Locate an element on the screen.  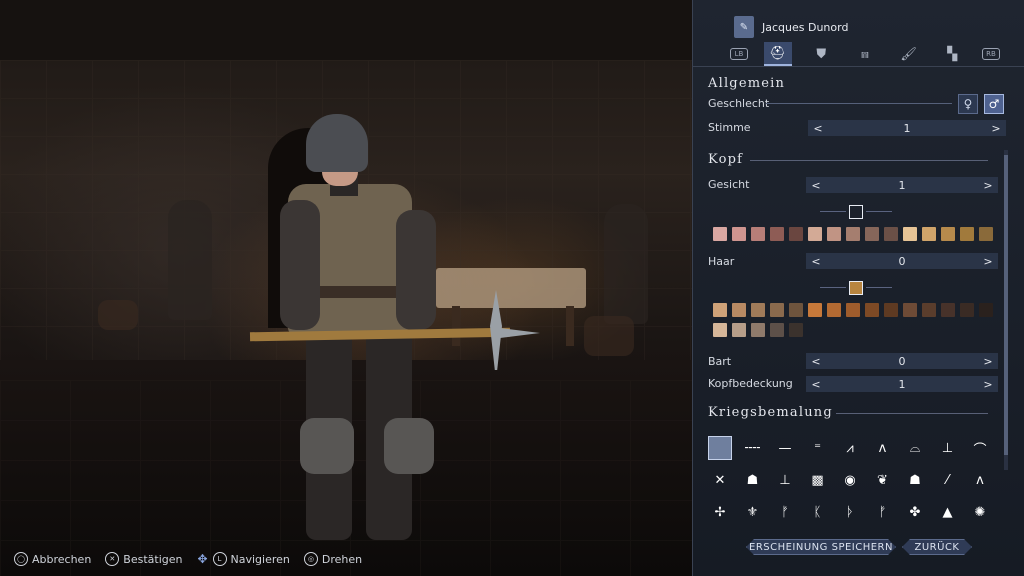
warpaint-option: ⩘ is located at coordinates (850, 448).